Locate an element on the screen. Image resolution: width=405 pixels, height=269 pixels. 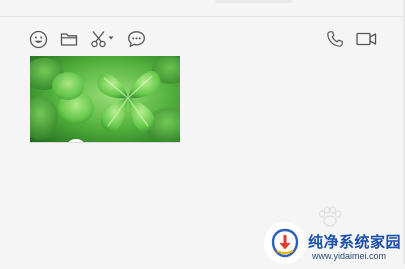
download-shield-icon is located at coordinates (285, 243).